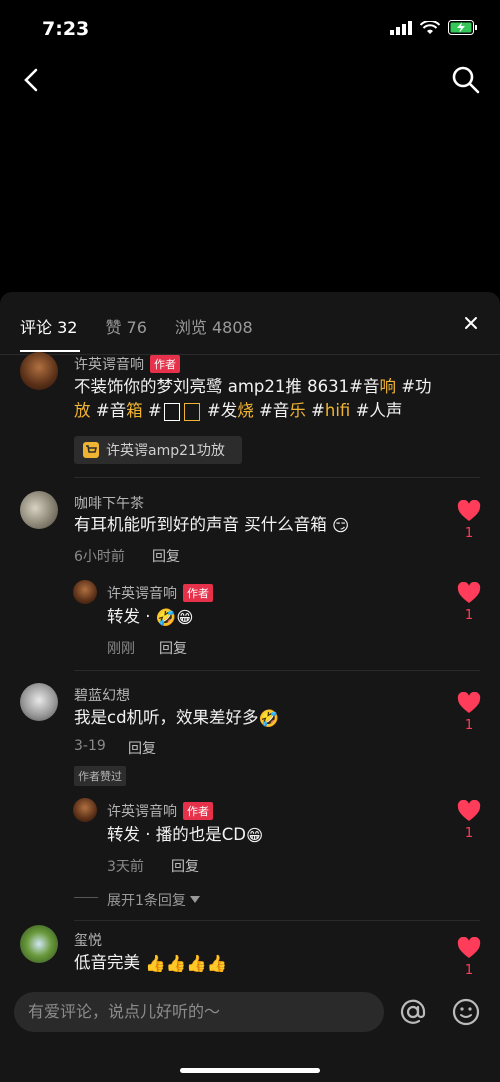 This screenshot has height=1082, width=500. I want to click on expand-line, so click(86, 897).